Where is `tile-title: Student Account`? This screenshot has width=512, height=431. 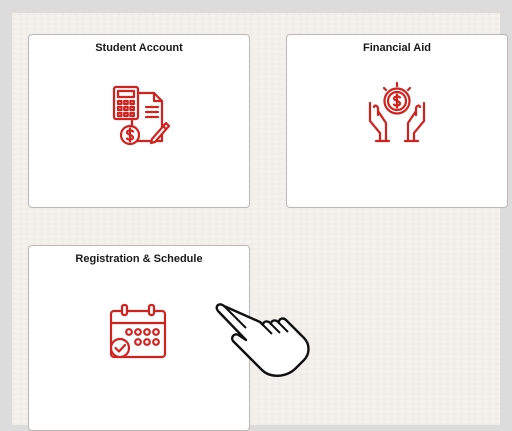 tile-title: Student Account is located at coordinates (139, 48).